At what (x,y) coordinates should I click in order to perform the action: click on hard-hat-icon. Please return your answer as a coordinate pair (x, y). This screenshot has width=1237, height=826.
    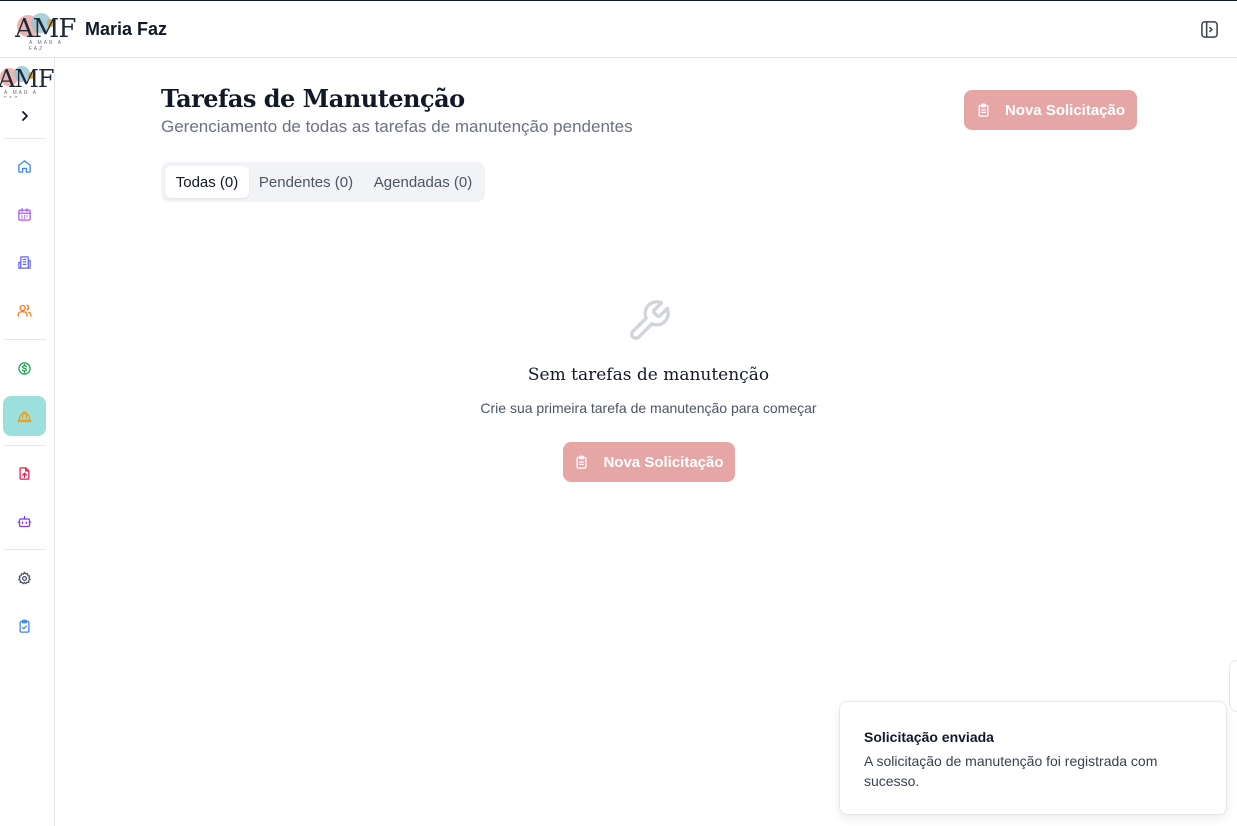
    Looking at the image, I should click on (24, 416).